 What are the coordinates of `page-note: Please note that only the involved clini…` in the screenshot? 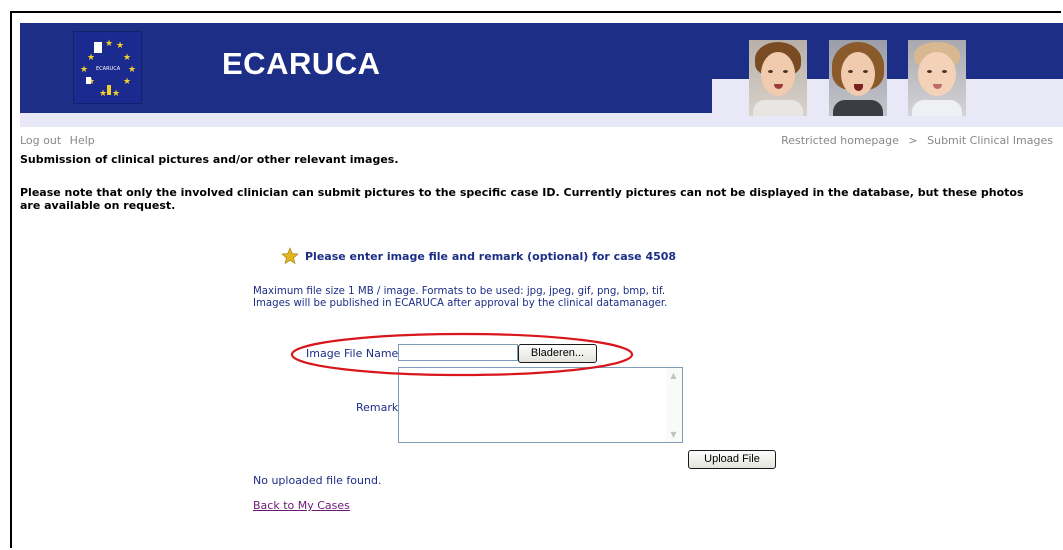 It's located at (522, 199).